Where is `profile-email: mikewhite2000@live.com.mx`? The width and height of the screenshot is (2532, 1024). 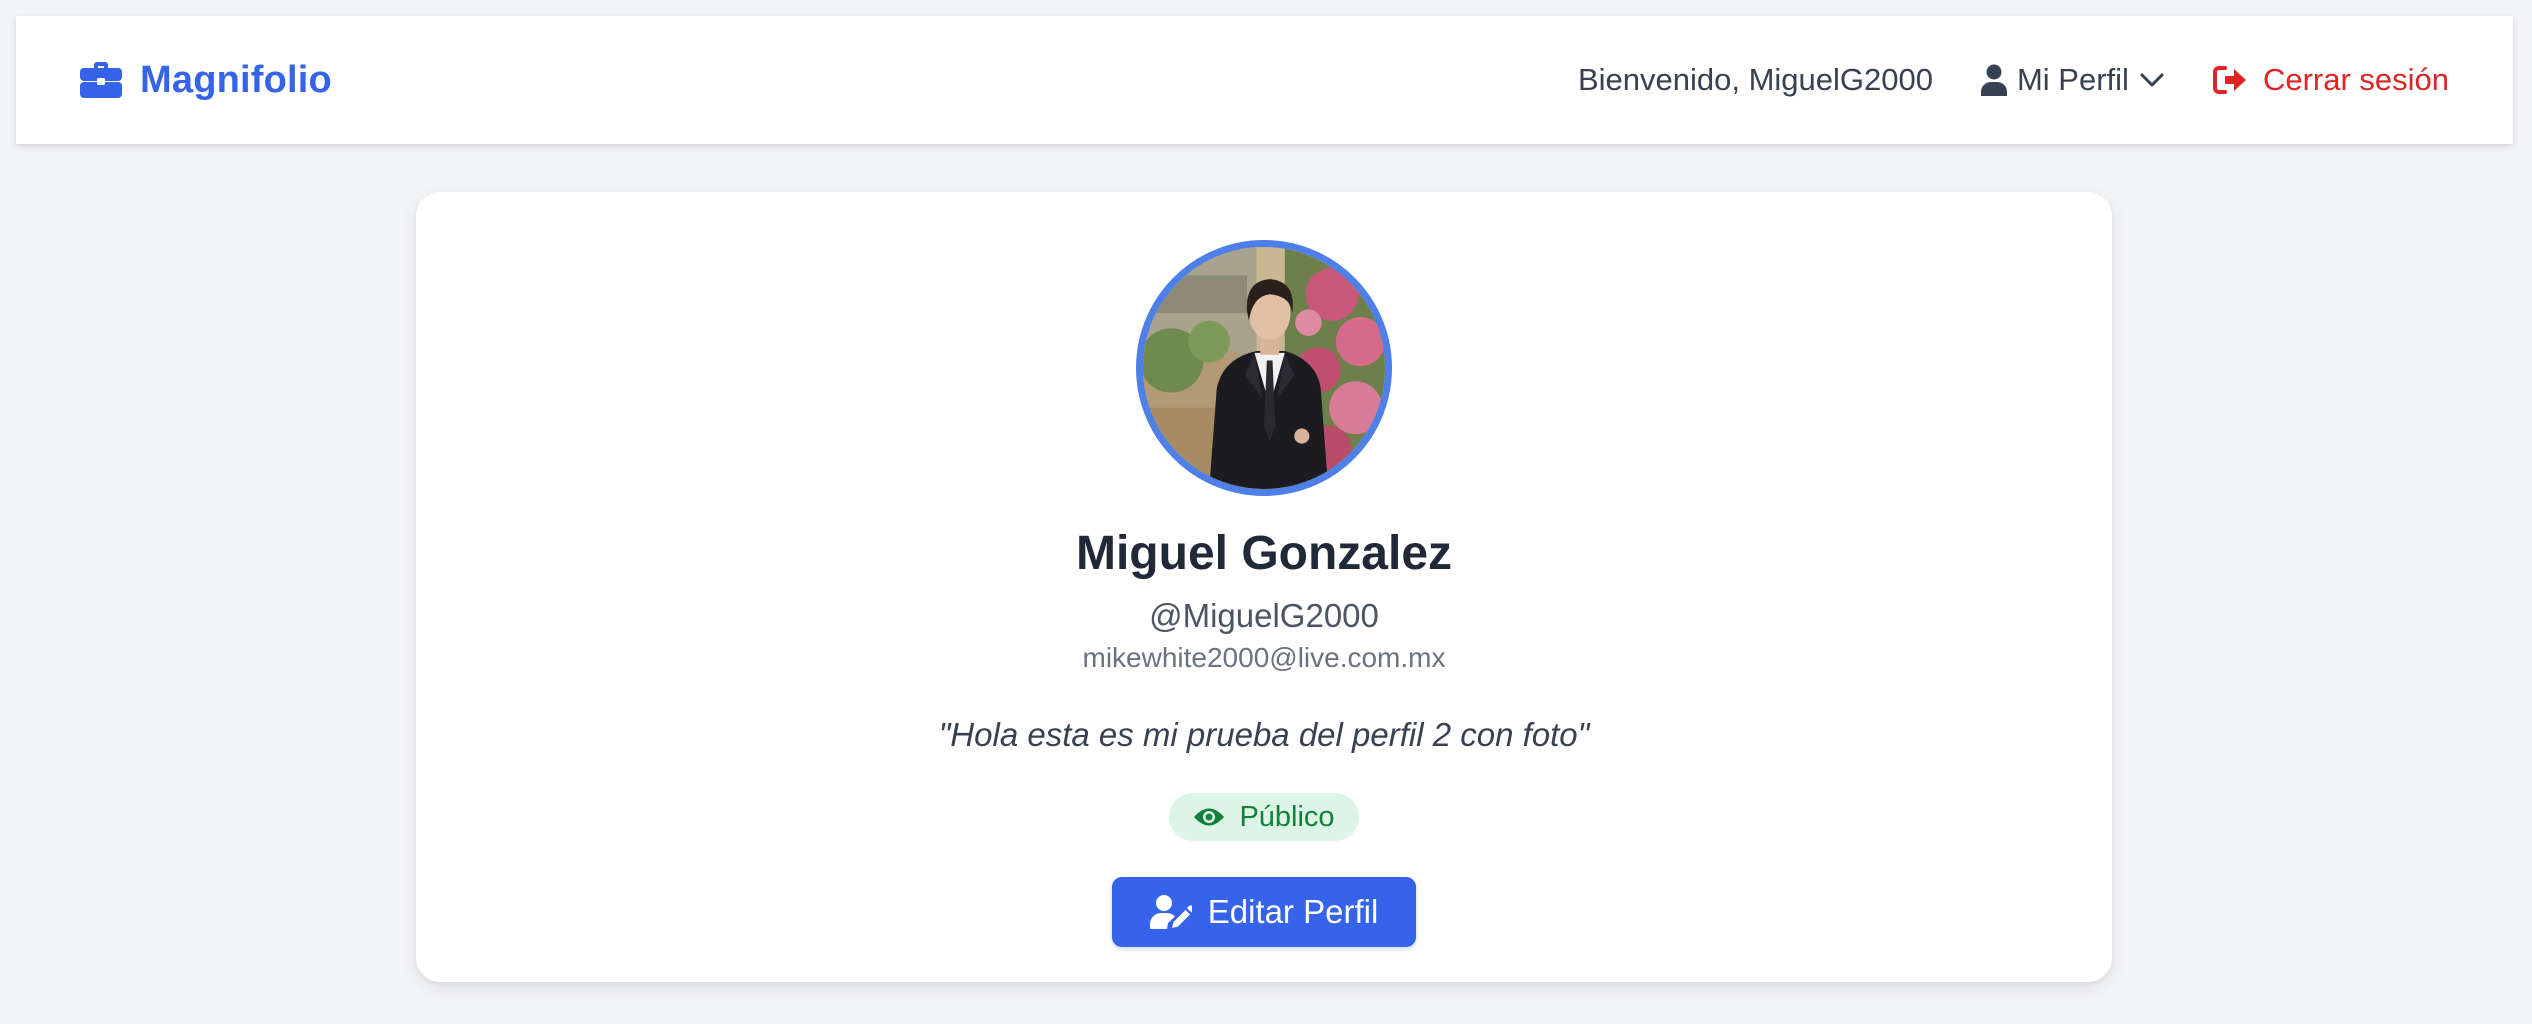
profile-email: mikewhite2000@live.com.mx is located at coordinates (1264, 657).